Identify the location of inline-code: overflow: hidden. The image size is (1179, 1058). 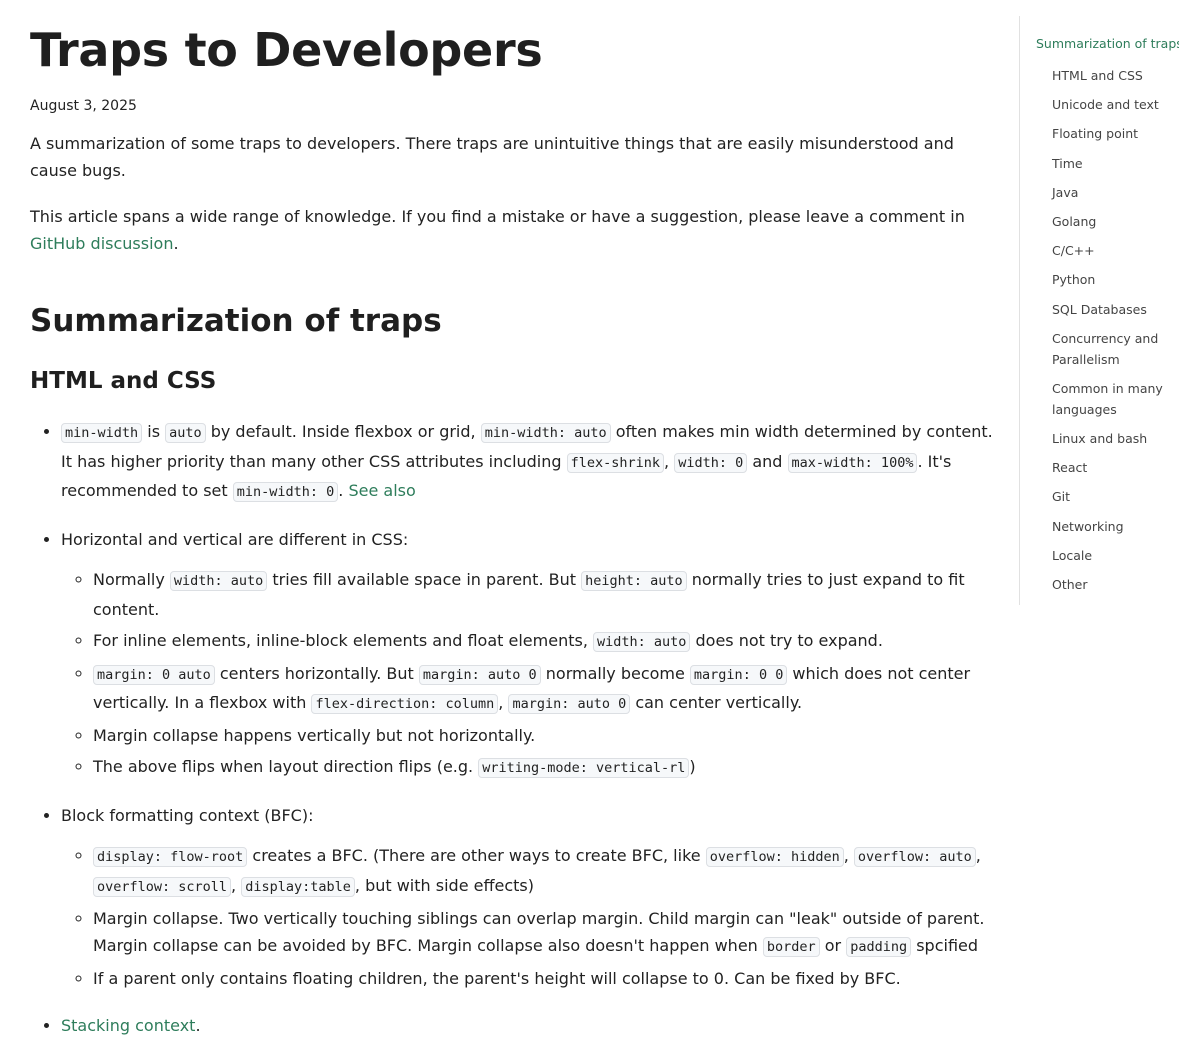
(774, 857).